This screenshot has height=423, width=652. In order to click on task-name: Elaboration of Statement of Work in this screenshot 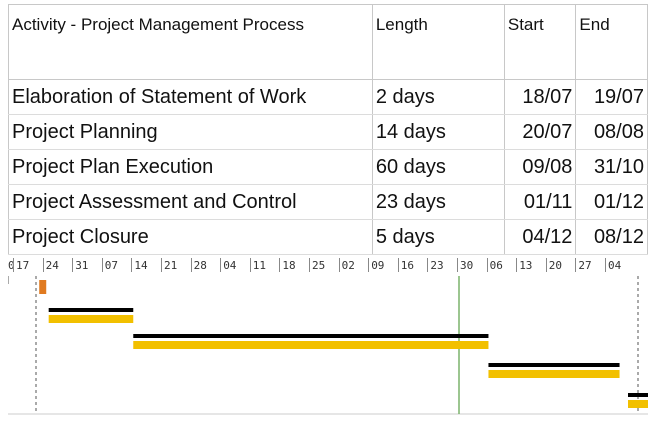, I will do `click(190, 97)`.